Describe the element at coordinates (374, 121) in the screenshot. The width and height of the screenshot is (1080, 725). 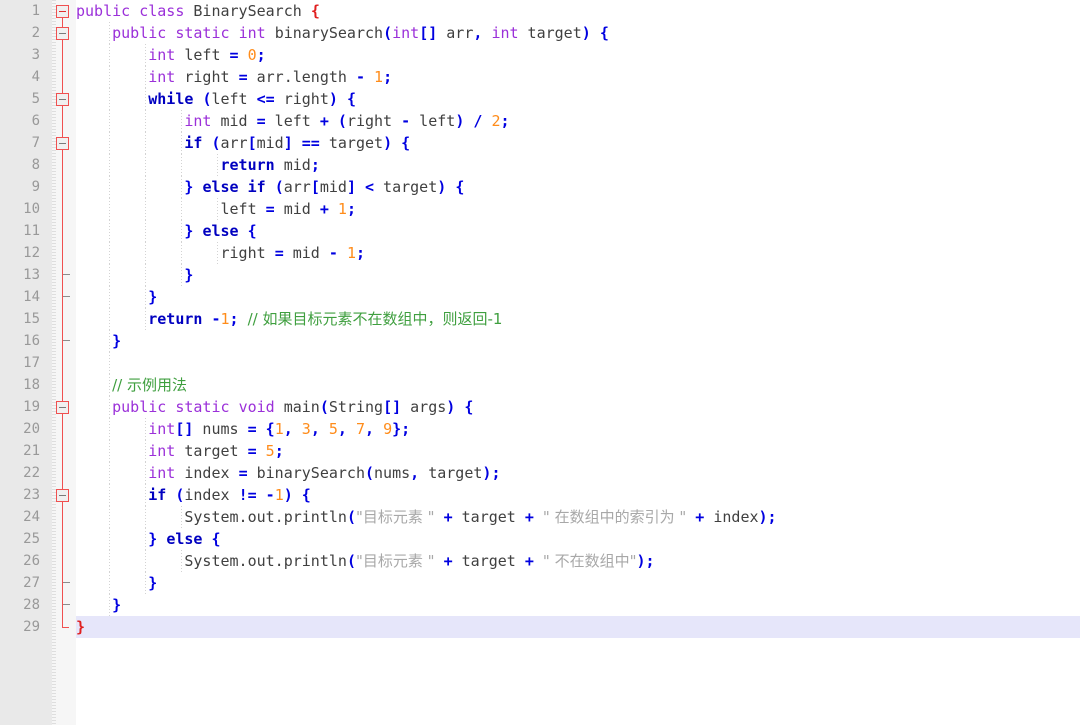
I see `token-pl: right` at that location.